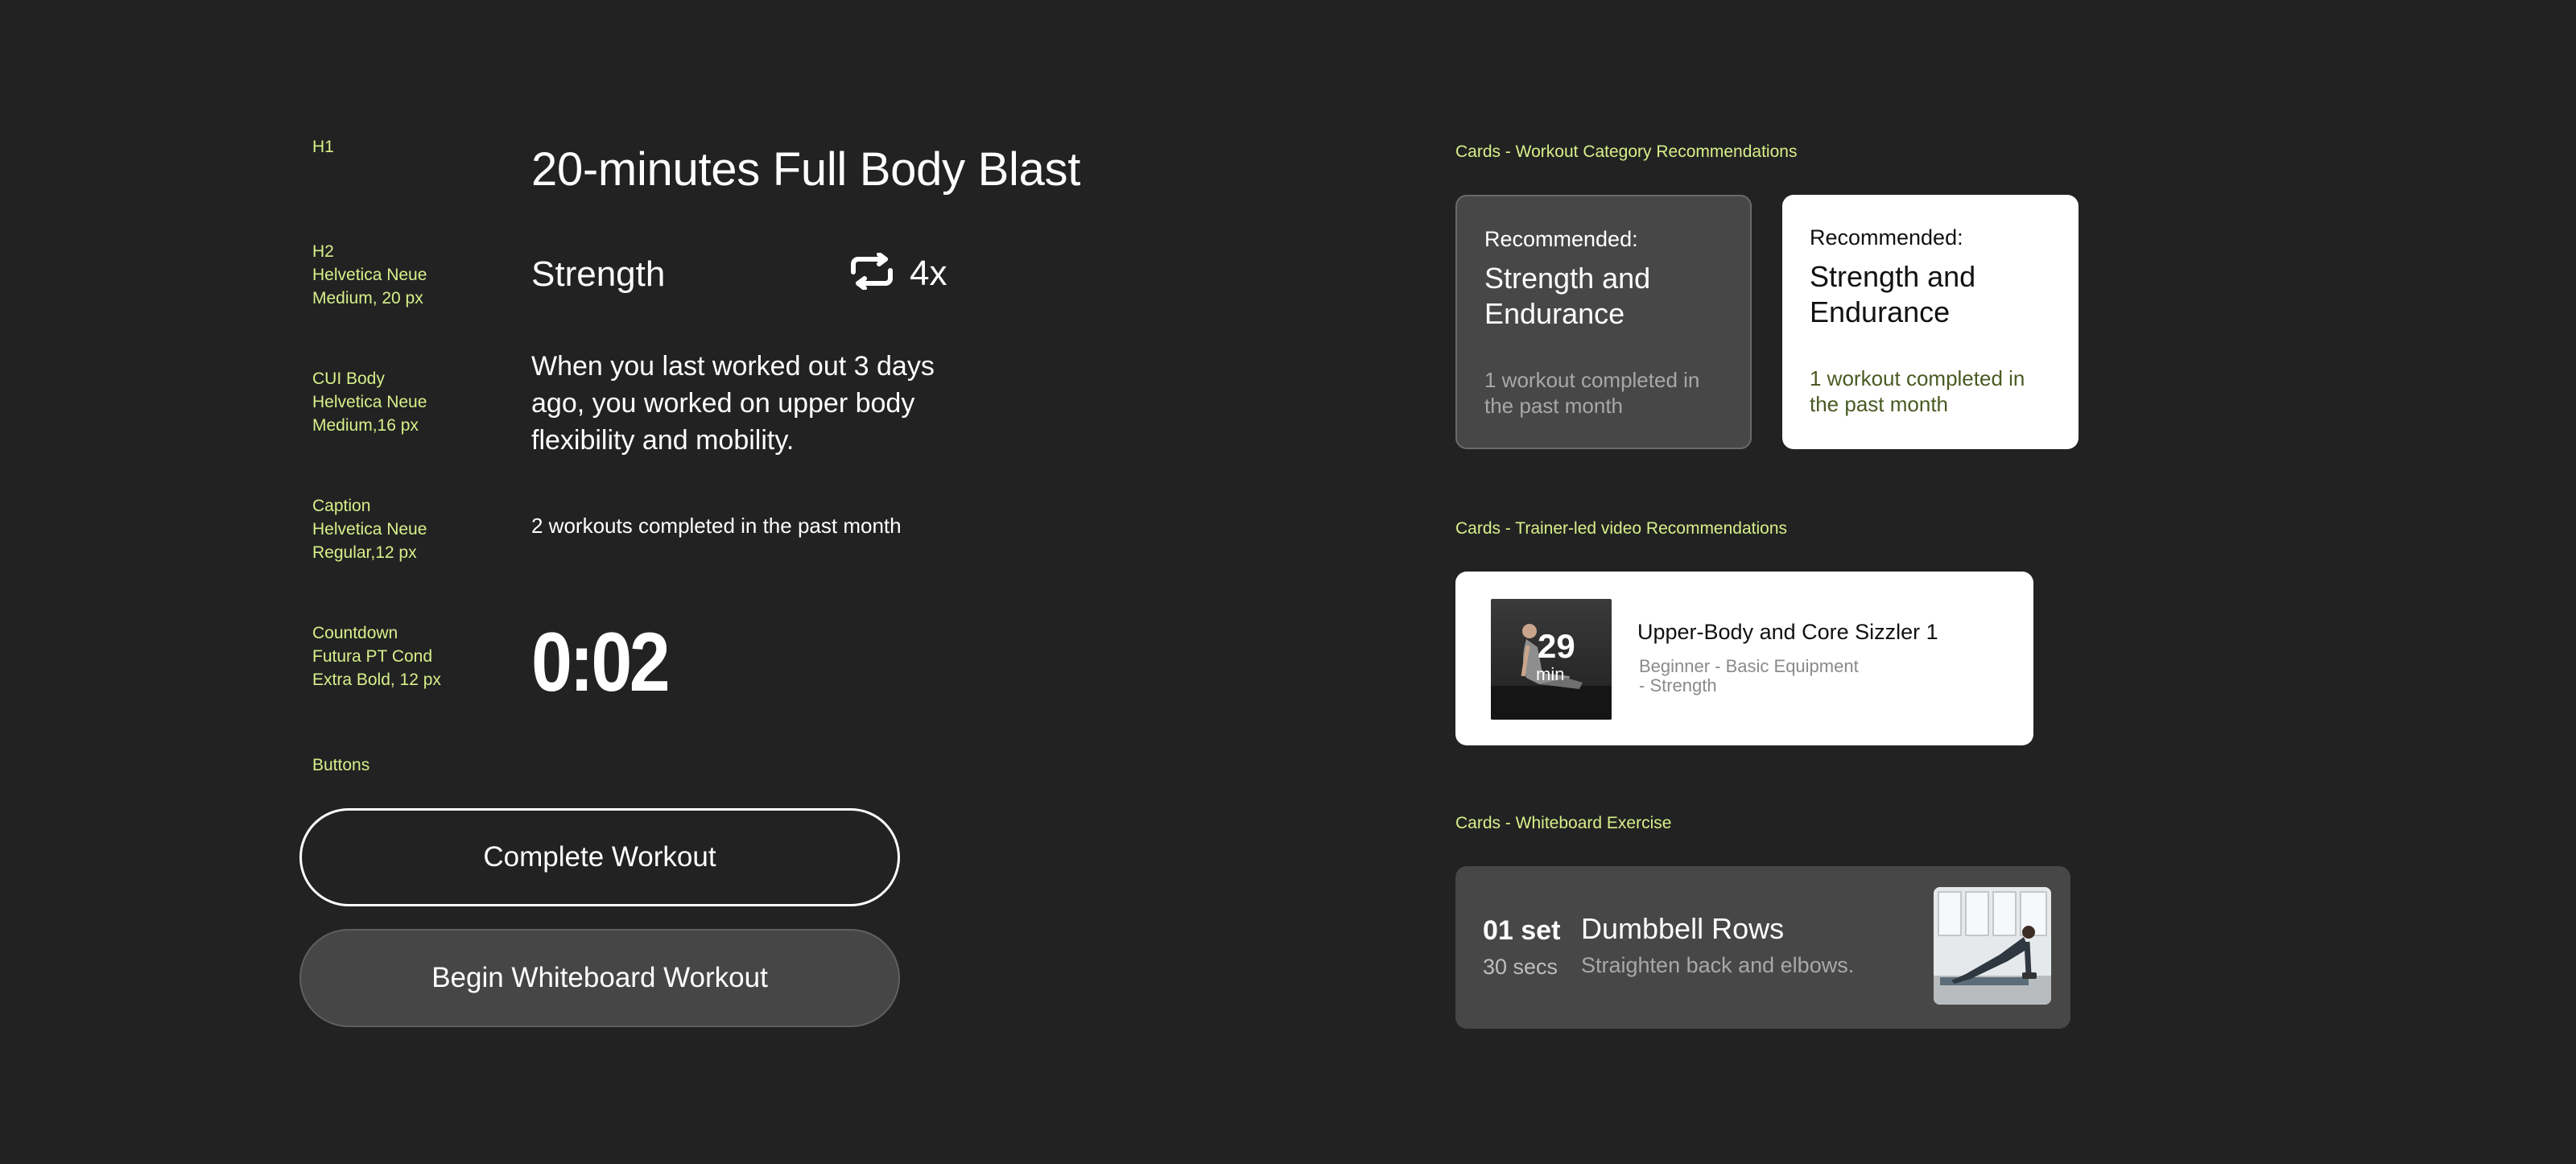 The height and width of the screenshot is (1164, 2576). What do you see at coordinates (928, 273) in the screenshot?
I see `repeat-count: 4x` at bounding box center [928, 273].